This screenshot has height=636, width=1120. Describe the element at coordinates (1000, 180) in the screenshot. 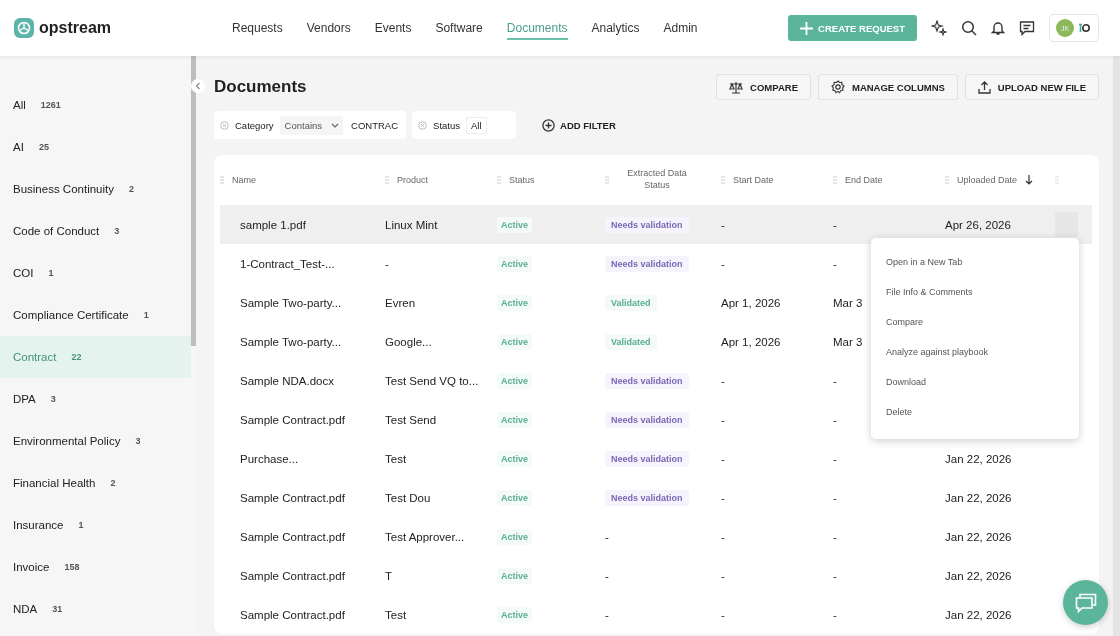

I see `column-header: Uploaded Date` at that location.